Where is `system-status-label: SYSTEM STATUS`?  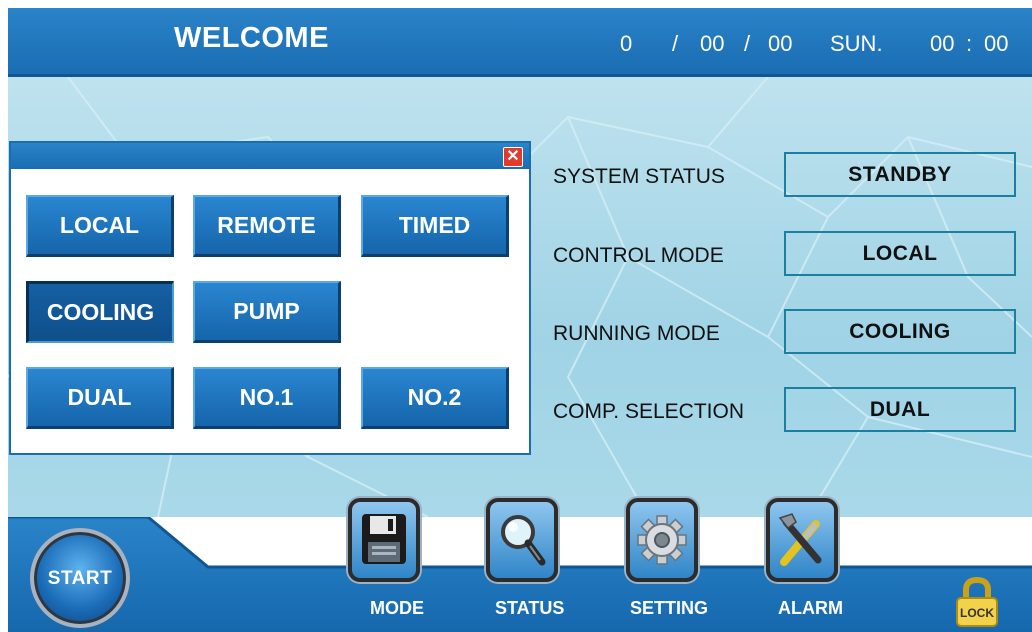
system-status-label: SYSTEM STATUS is located at coordinates (639, 176).